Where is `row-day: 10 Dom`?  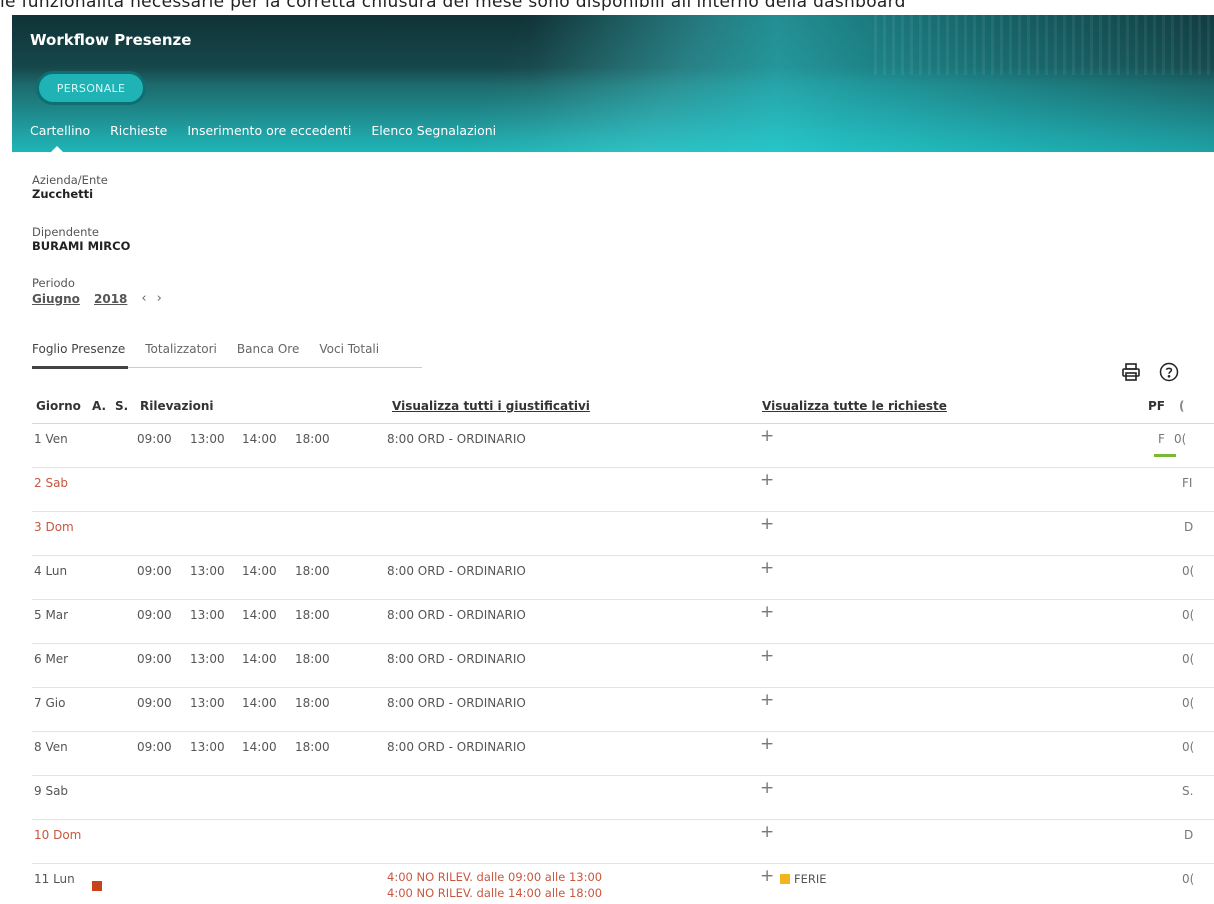 row-day: 10 Dom is located at coordinates (58, 835).